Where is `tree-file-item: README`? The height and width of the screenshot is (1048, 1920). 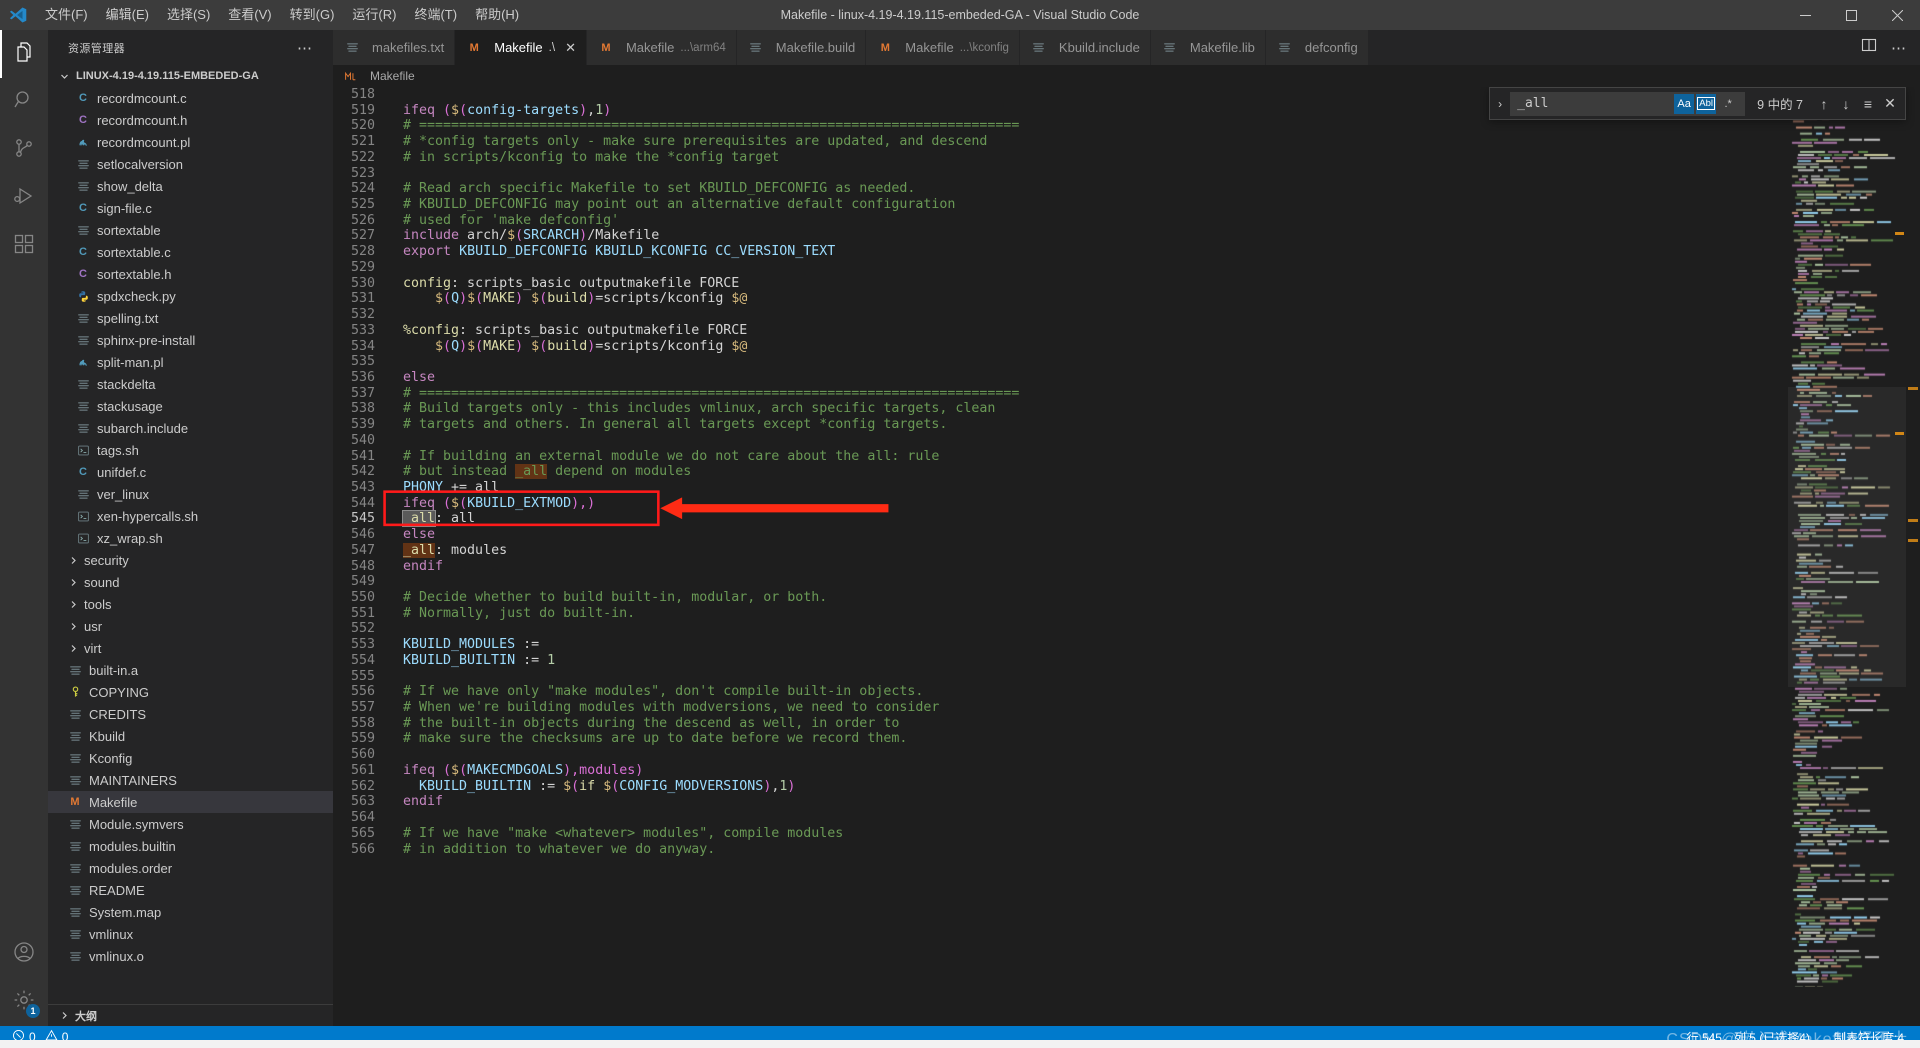 tree-file-item: README is located at coordinates (190, 890).